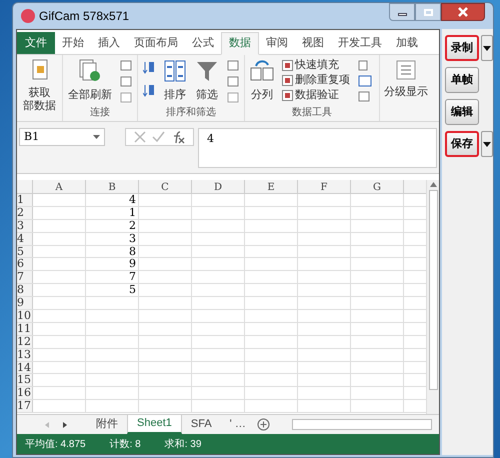 This screenshot has height=458, width=500. Describe the element at coordinates (433, 184) in the screenshot. I see `scroll-up-icon` at that location.